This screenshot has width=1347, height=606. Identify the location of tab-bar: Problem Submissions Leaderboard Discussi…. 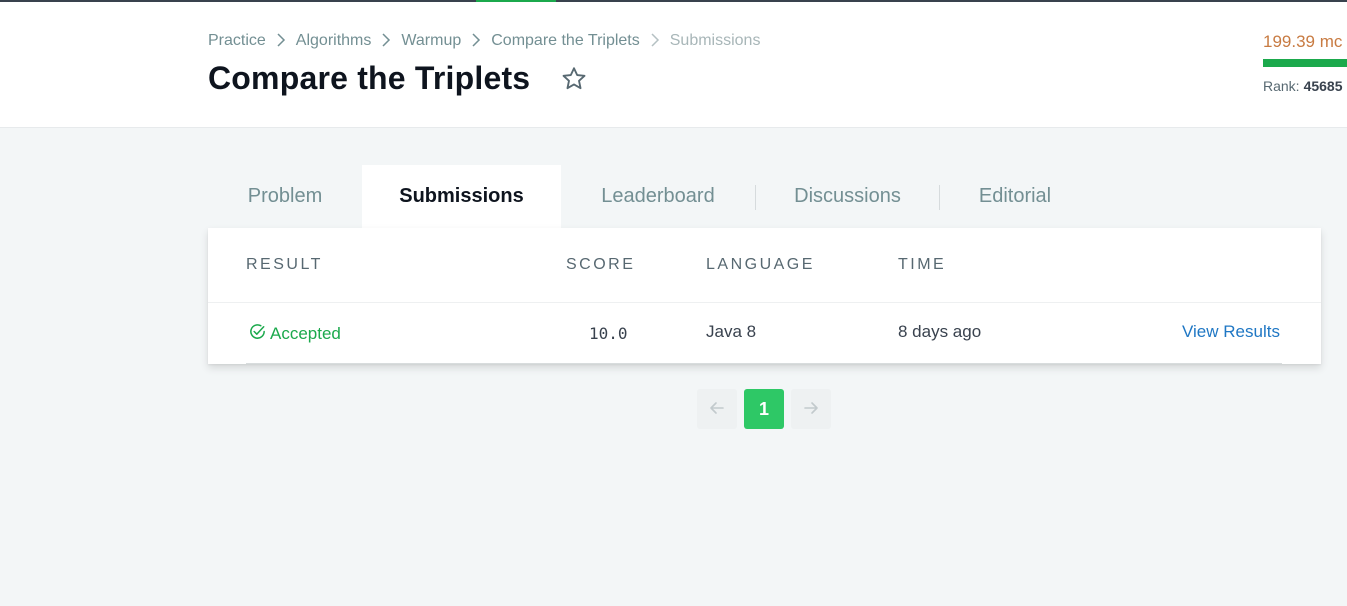
(649, 196).